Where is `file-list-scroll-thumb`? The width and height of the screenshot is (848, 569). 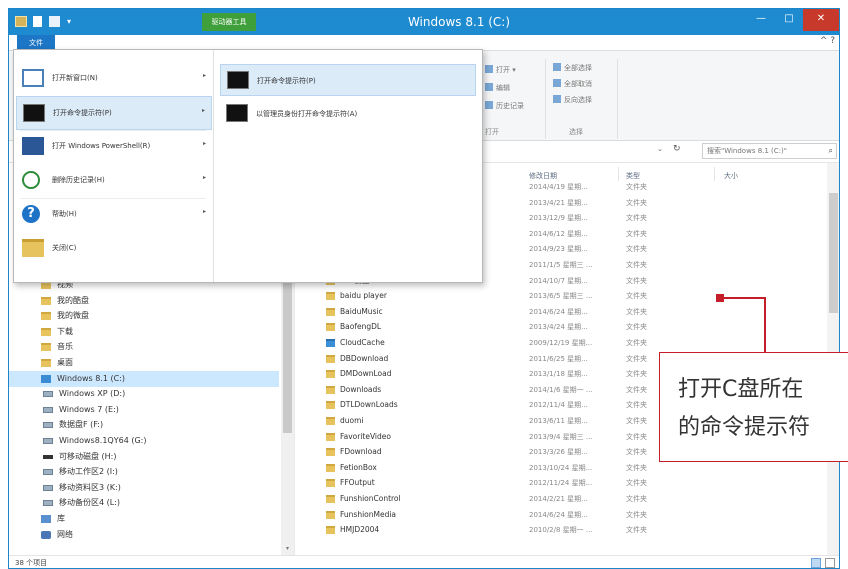 file-list-scroll-thumb is located at coordinates (833, 253).